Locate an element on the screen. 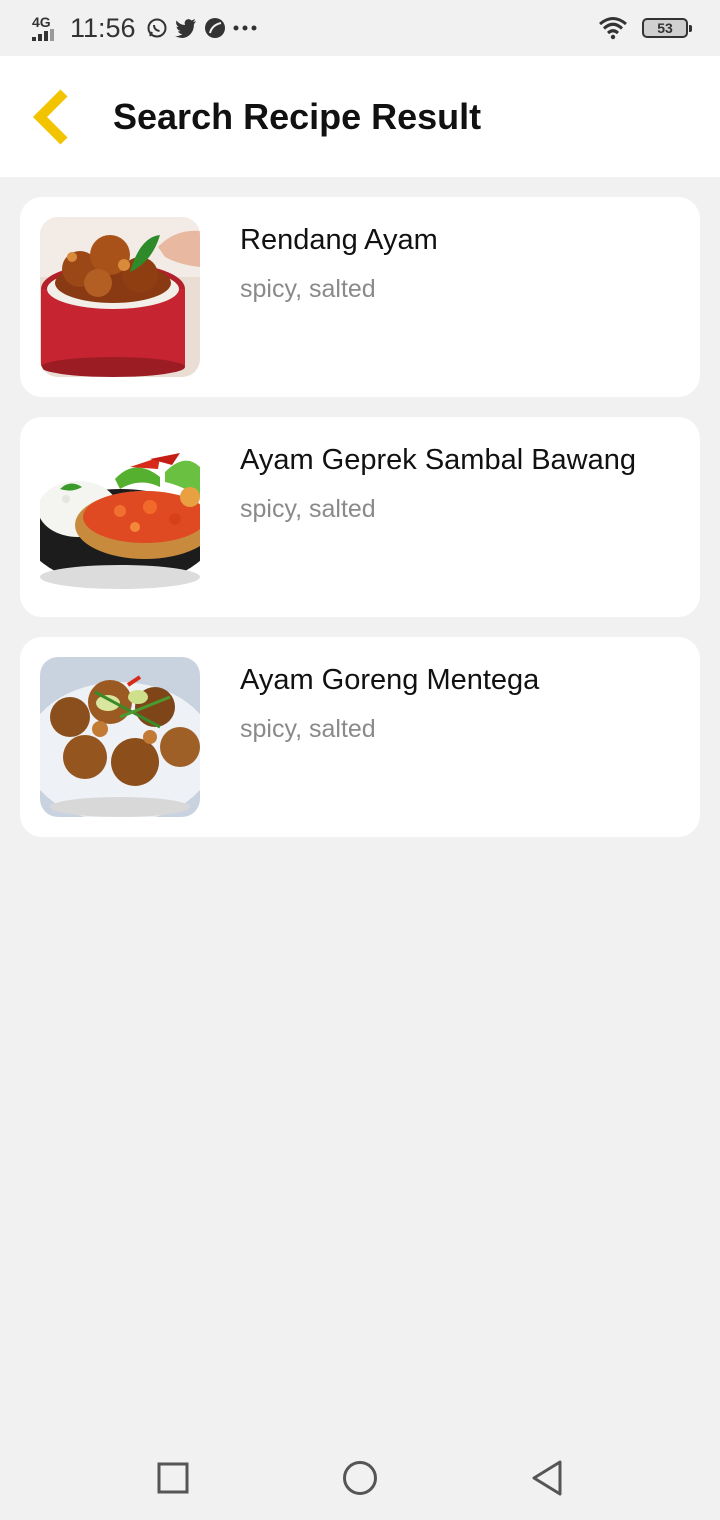 The width and height of the screenshot is (720, 1520). recipe-card-rendang-ayam: Rendang Ayam spicy, salted is located at coordinates (360, 297).